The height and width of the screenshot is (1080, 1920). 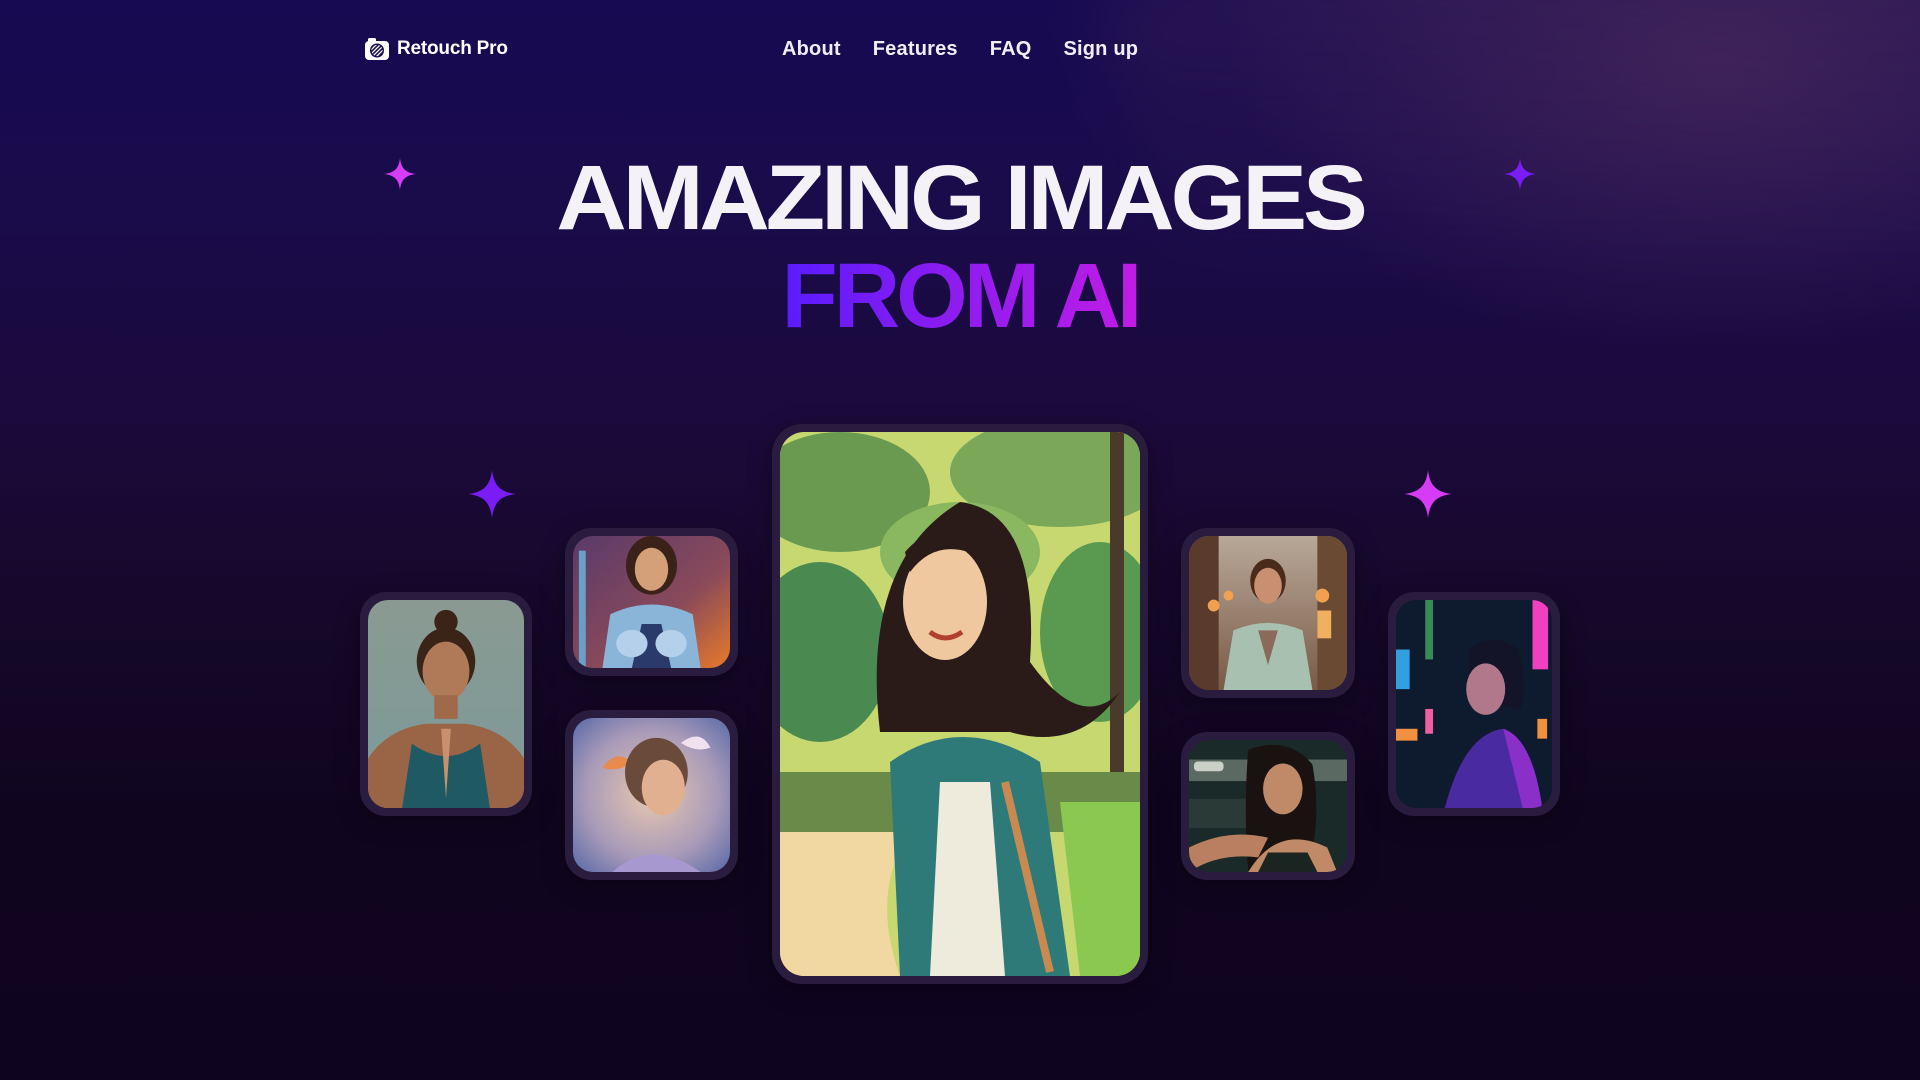 What do you see at coordinates (811, 49) in the screenshot?
I see `nav-about: About` at bounding box center [811, 49].